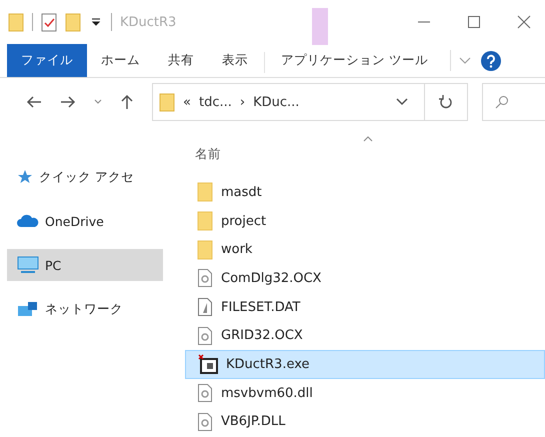 This screenshot has width=545, height=437. What do you see at coordinates (208, 364) in the screenshot?
I see `program-icon` at bounding box center [208, 364].